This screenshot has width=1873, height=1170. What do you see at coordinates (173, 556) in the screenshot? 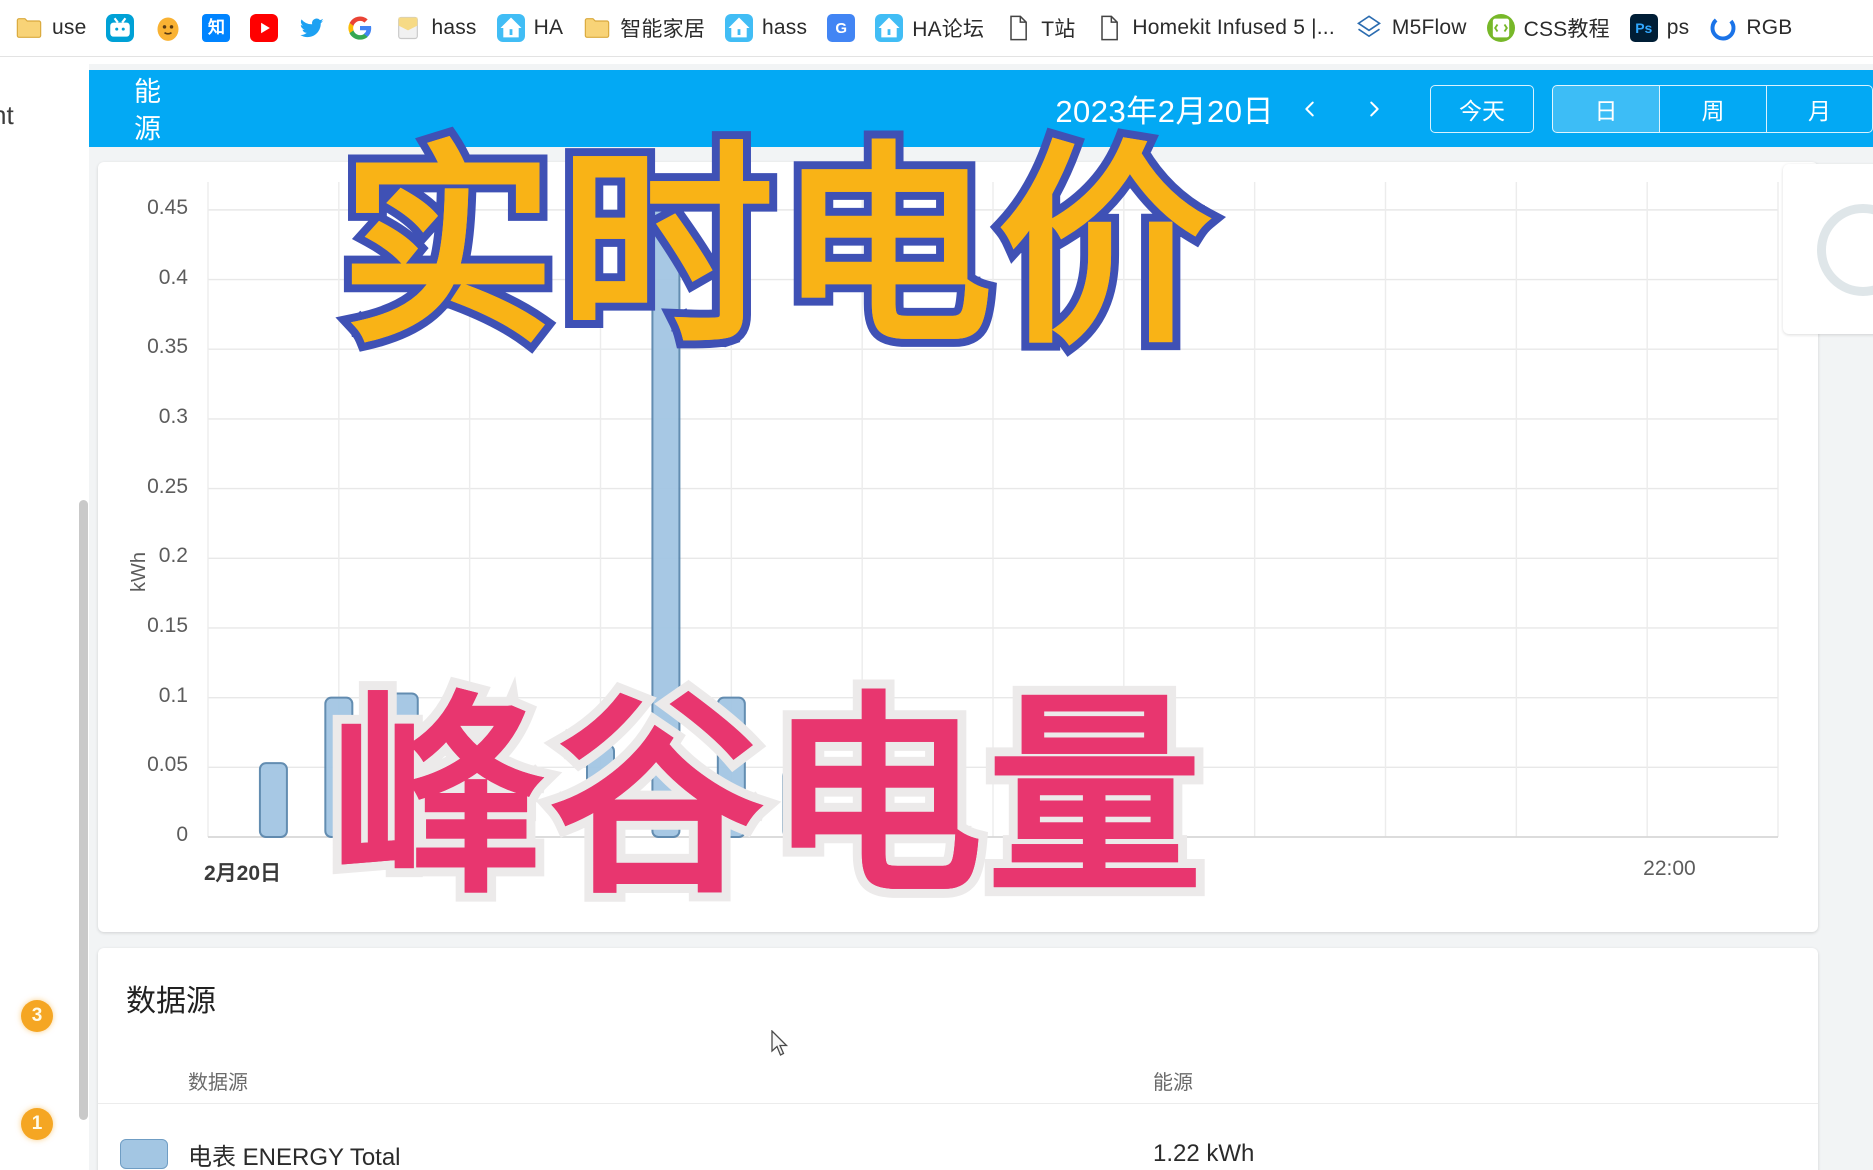
I see `y-tick-label: 0.2` at bounding box center [173, 556].